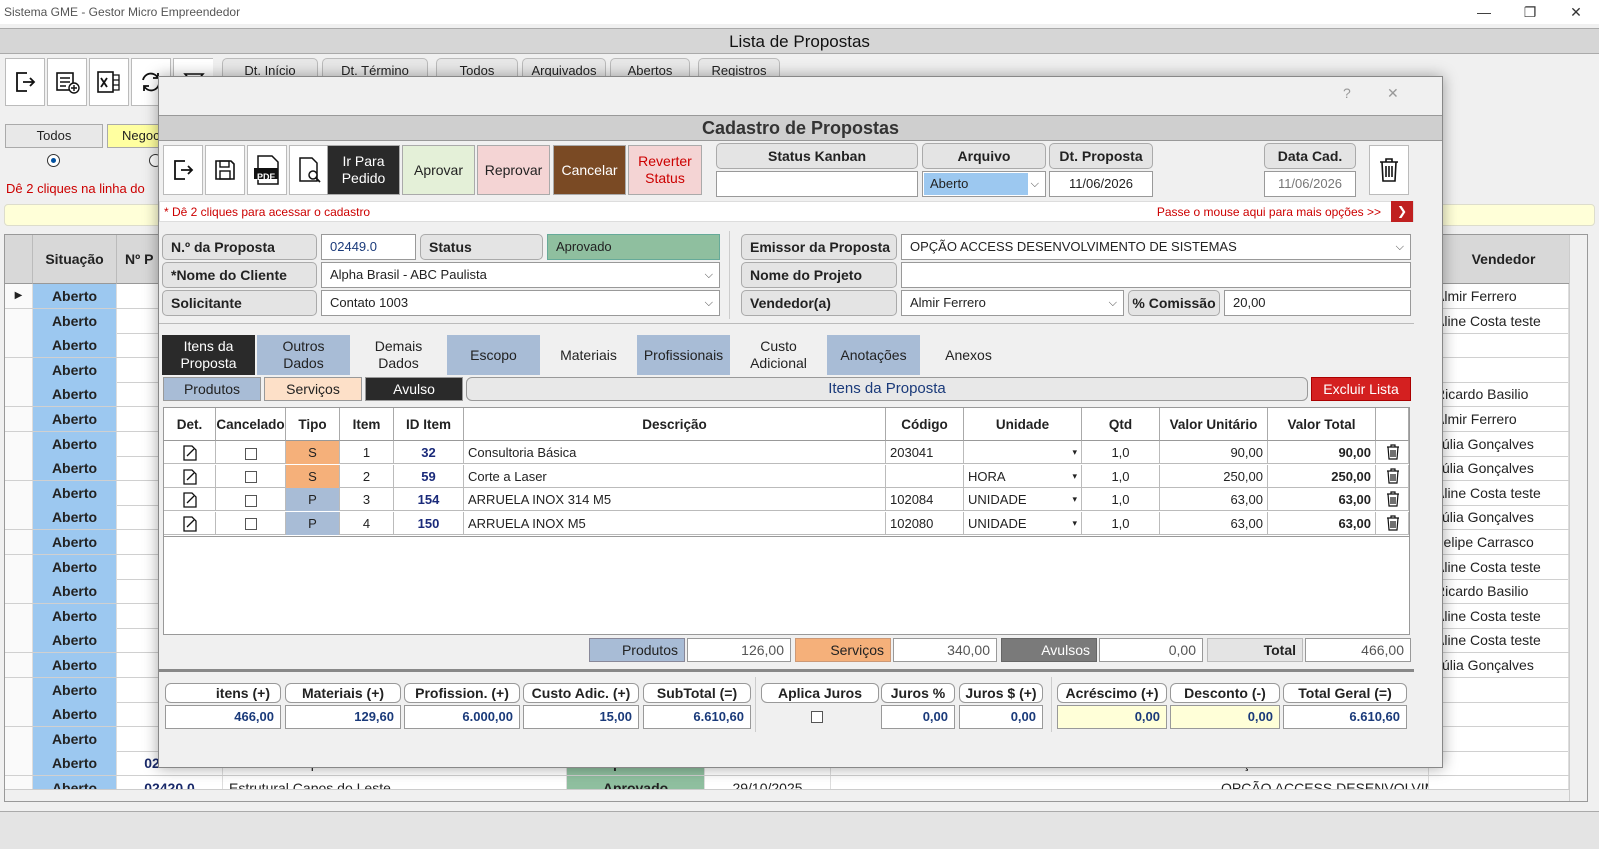 This screenshot has height=849, width=1599. What do you see at coordinates (414, 389) in the screenshot?
I see `avulso-button: Avulso` at bounding box center [414, 389].